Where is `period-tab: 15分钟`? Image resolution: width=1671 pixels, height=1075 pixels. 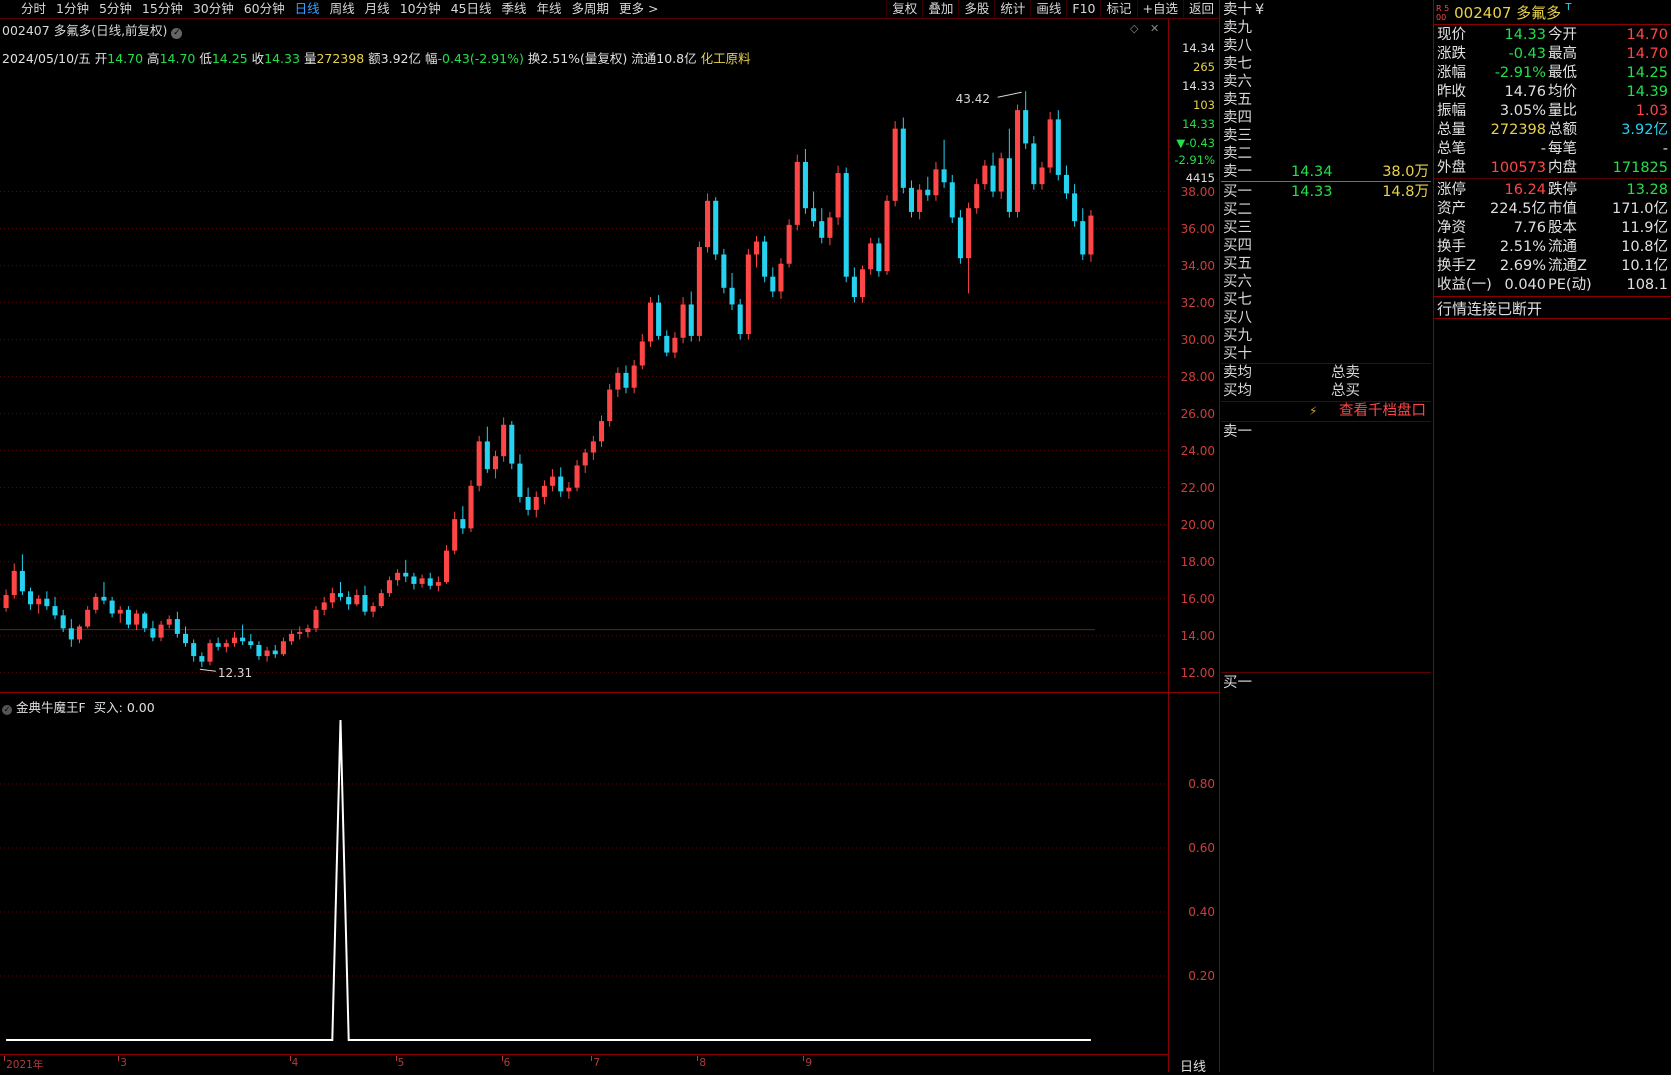 period-tab: 15分钟 is located at coordinates (162, 9).